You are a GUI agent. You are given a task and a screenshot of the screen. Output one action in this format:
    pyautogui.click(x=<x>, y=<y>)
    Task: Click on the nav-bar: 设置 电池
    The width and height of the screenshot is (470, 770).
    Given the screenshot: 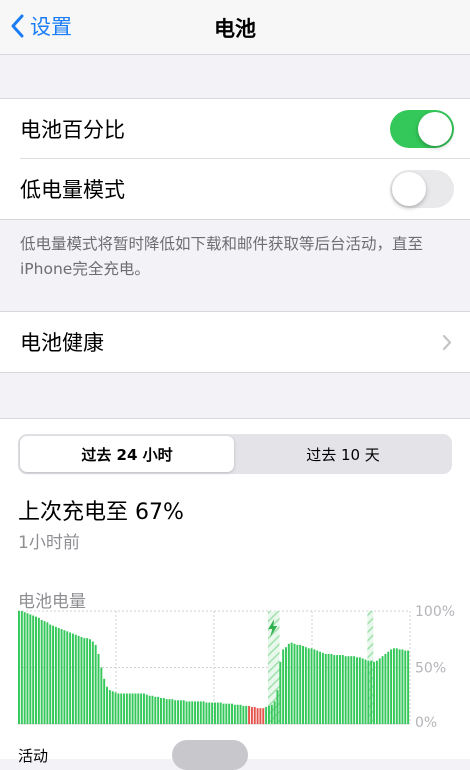 What is the action you would take?
    pyautogui.click(x=235, y=27)
    